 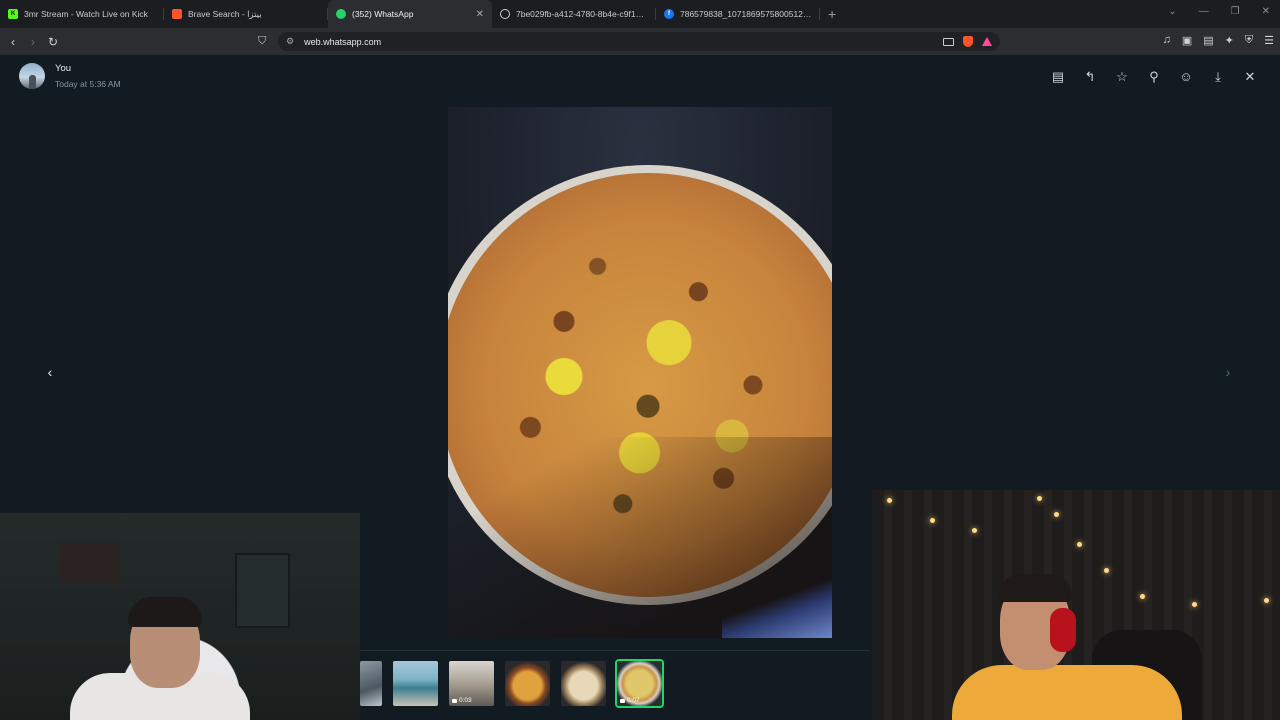 What do you see at coordinates (1122, 77) in the screenshot?
I see `star-icon: ☆` at bounding box center [1122, 77].